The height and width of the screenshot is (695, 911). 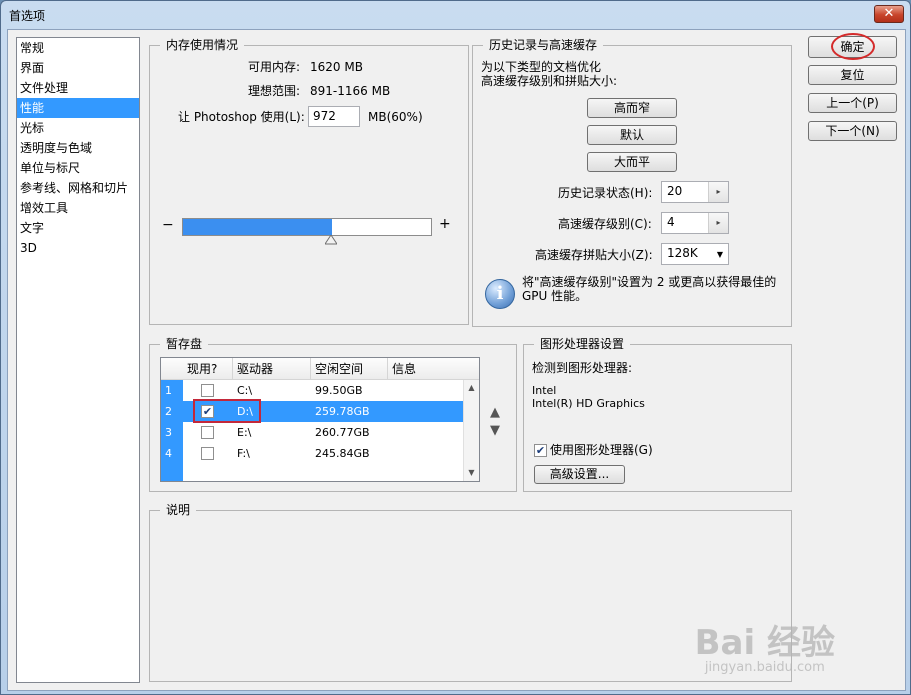 What do you see at coordinates (78, 128) in the screenshot?
I see `sidebar-item-cursors: 光标` at bounding box center [78, 128].